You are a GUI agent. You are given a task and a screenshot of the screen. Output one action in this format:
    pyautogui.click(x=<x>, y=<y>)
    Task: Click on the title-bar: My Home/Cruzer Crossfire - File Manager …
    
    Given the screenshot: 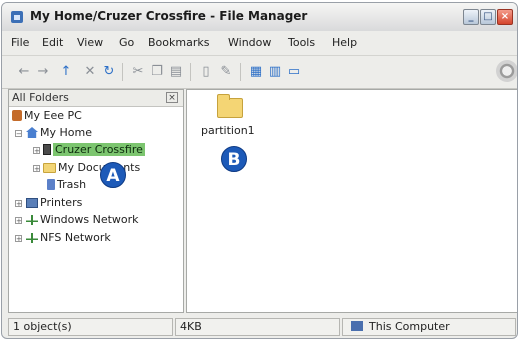 What is the action you would take?
    pyautogui.click(x=259, y=17)
    